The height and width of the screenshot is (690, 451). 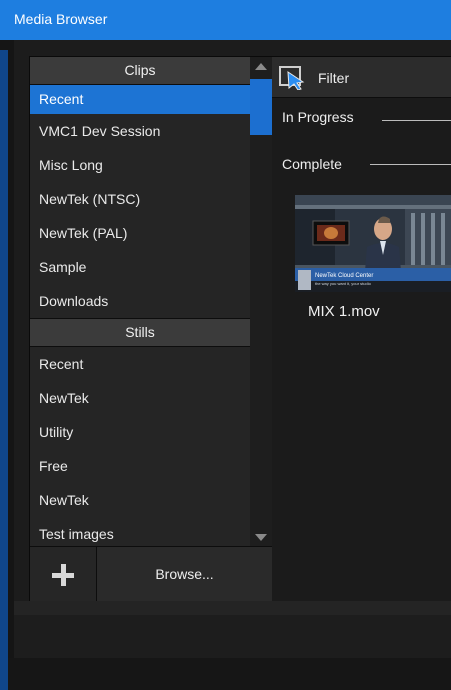 What do you see at coordinates (312, 164) in the screenshot?
I see `complete-label: Complete` at bounding box center [312, 164].